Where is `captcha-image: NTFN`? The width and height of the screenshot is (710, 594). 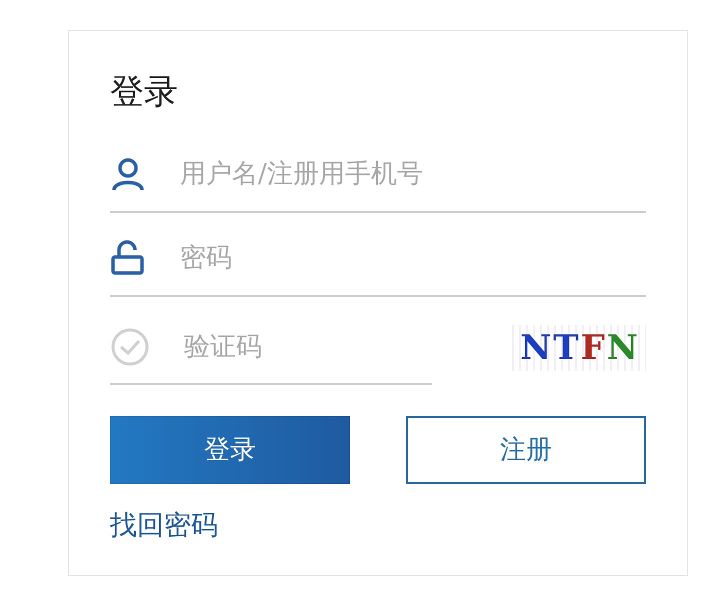 captcha-image: NTFN is located at coordinates (579, 348).